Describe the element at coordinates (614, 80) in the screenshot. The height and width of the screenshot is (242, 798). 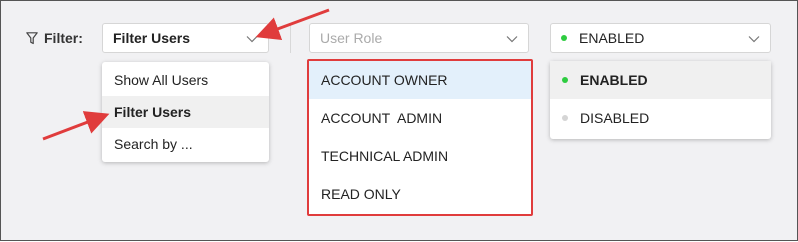
I see `menu-item-enabled-label: ENABLED` at that location.